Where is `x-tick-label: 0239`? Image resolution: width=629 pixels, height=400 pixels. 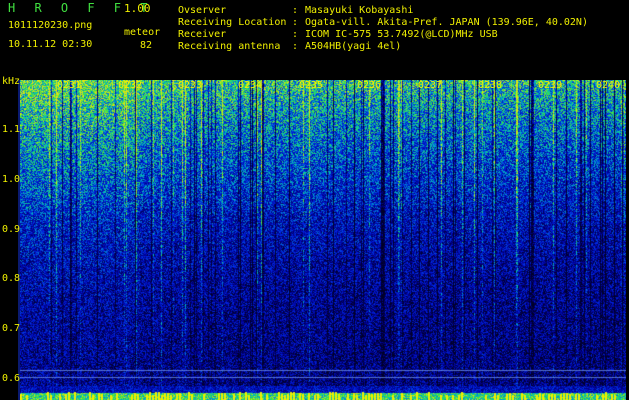 x-tick-label: 0239 is located at coordinates (550, 85).